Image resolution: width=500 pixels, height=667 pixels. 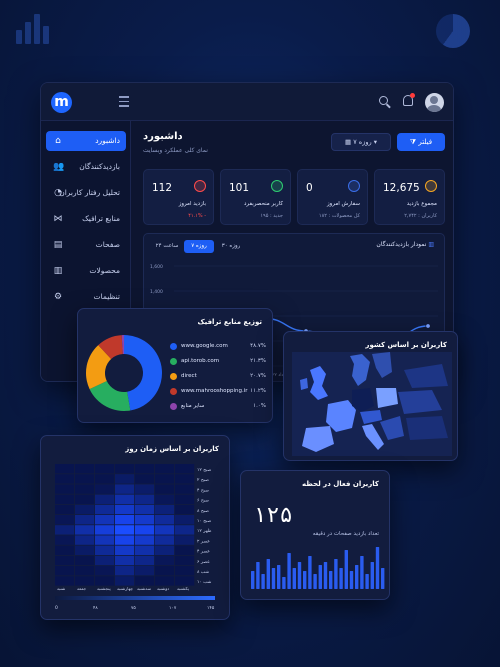 I want to click on heat-row-label: ۲ عصر, so click(x=203, y=541).